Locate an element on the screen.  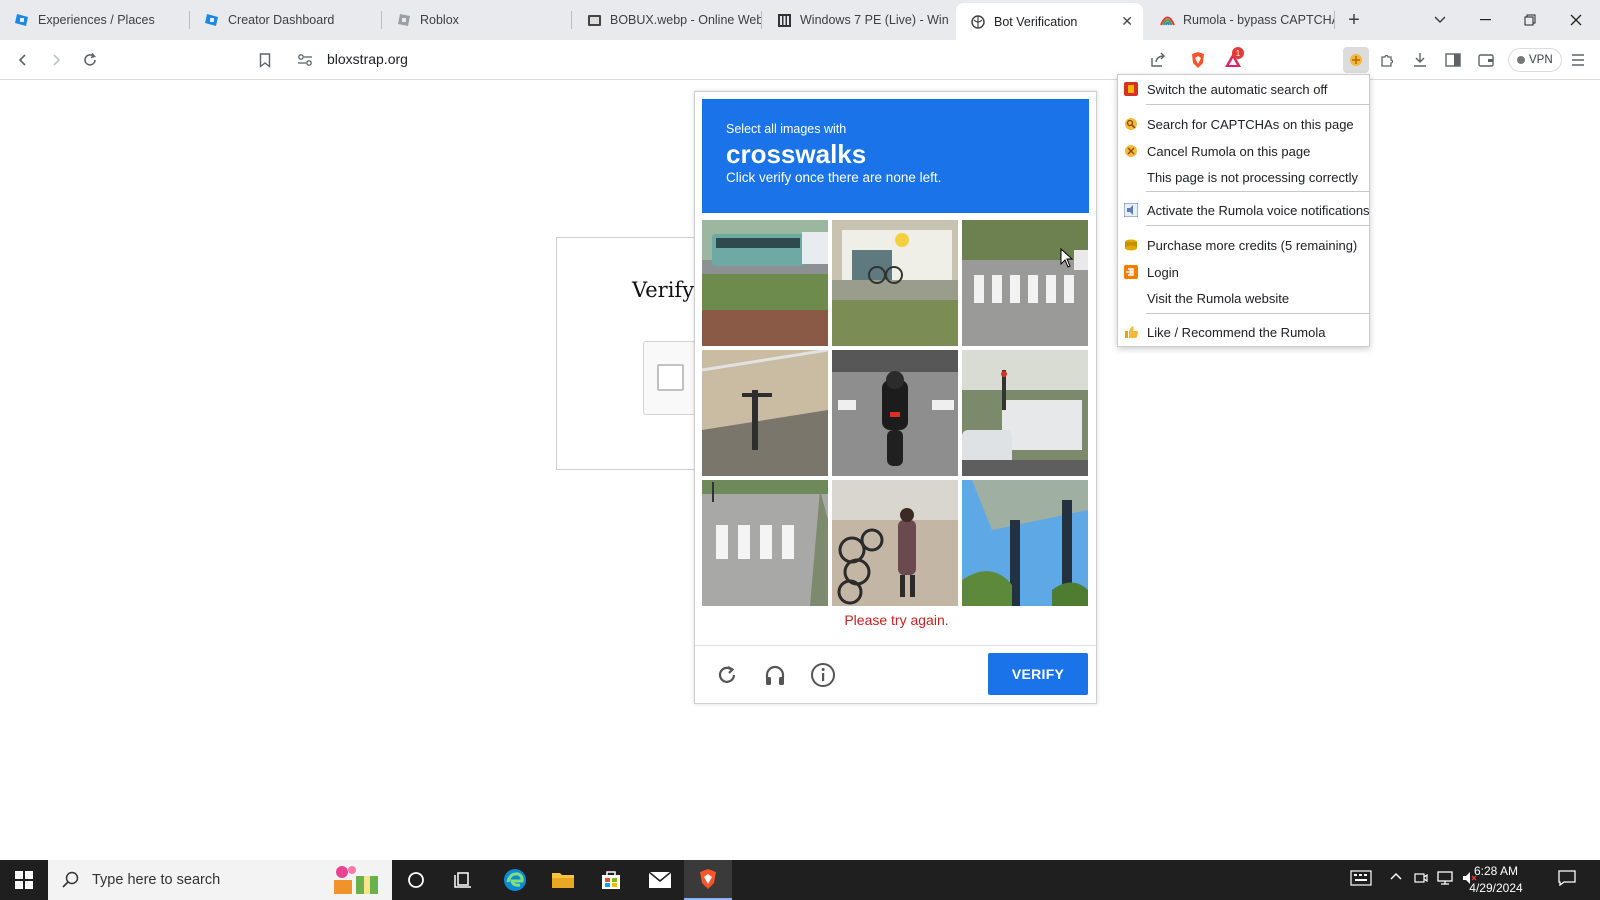
coins-icon is located at coordinates (1131, 245).